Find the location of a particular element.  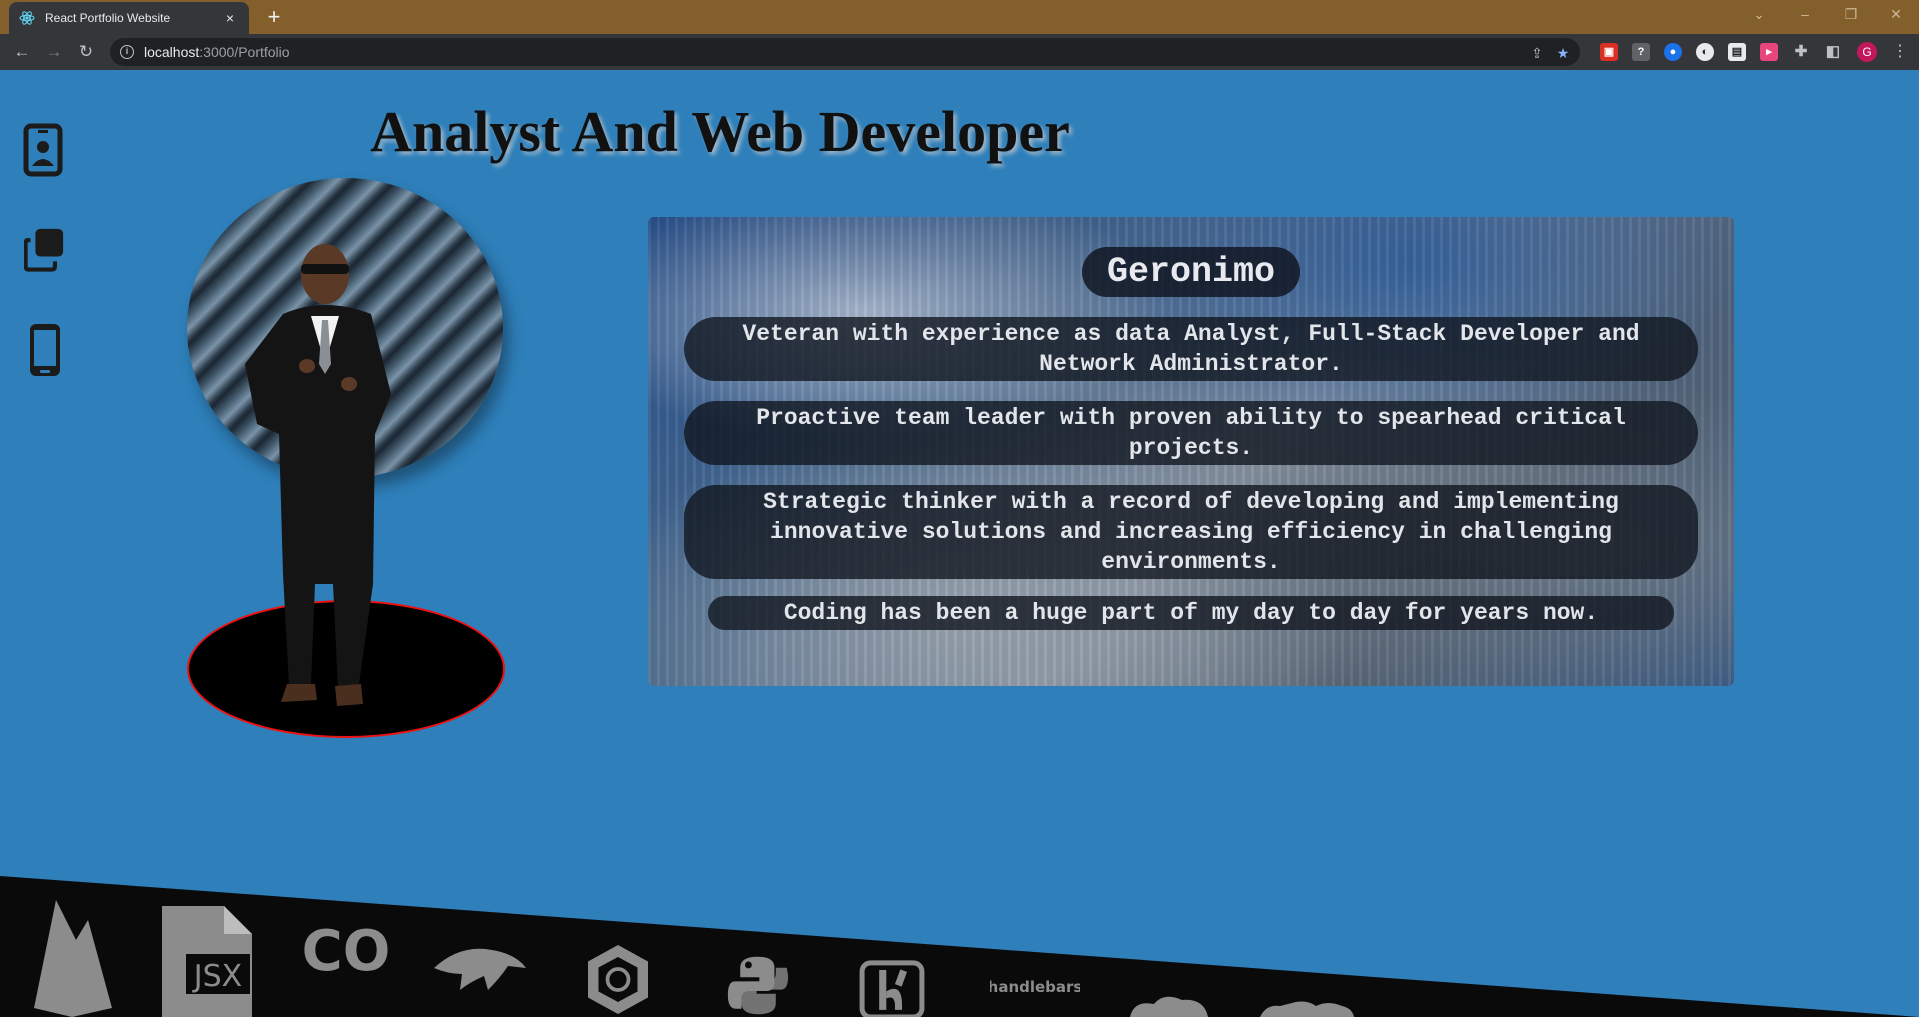

bookmark-star-icon: ★ is located at coordinates (1563, 53).